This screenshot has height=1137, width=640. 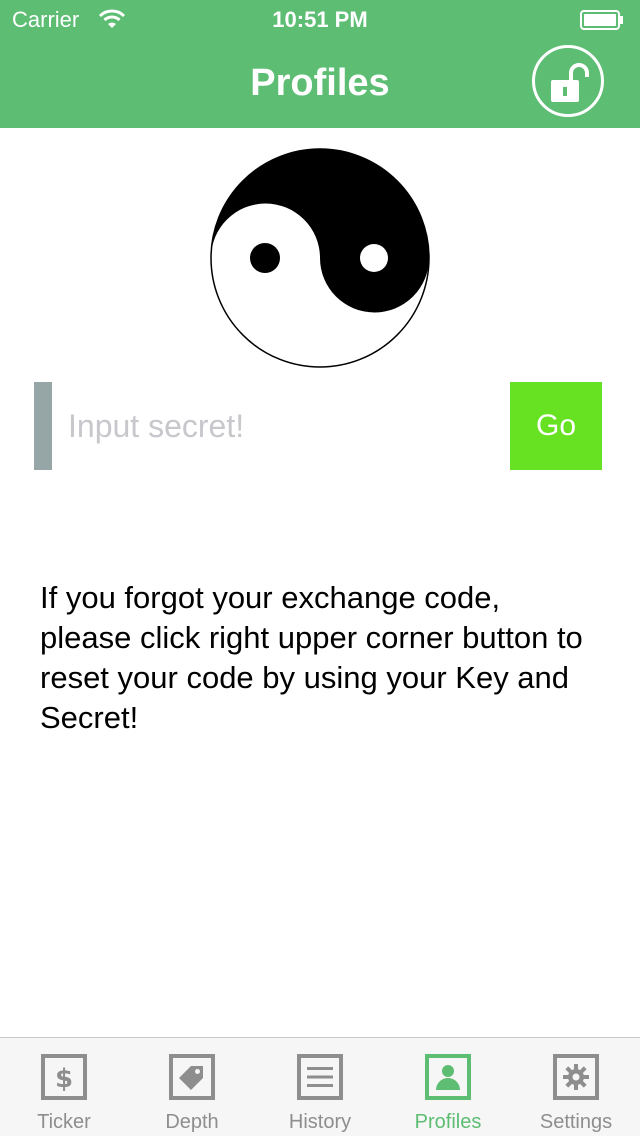 I want to click on tab-label: Depth, so click(x=192, y=1122).